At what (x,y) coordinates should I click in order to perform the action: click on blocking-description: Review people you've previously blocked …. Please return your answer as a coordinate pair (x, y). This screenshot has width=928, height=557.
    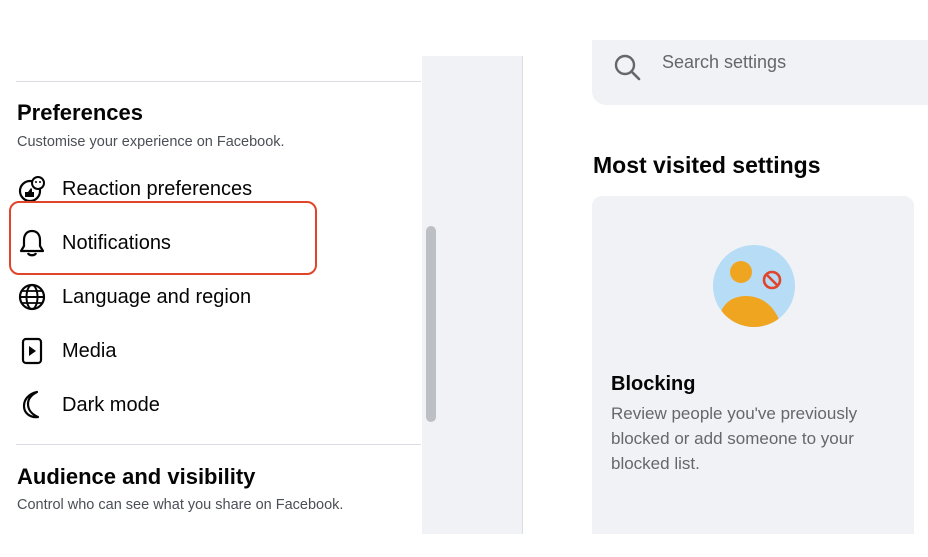
    Looking at the image, I should click on (734, 438).